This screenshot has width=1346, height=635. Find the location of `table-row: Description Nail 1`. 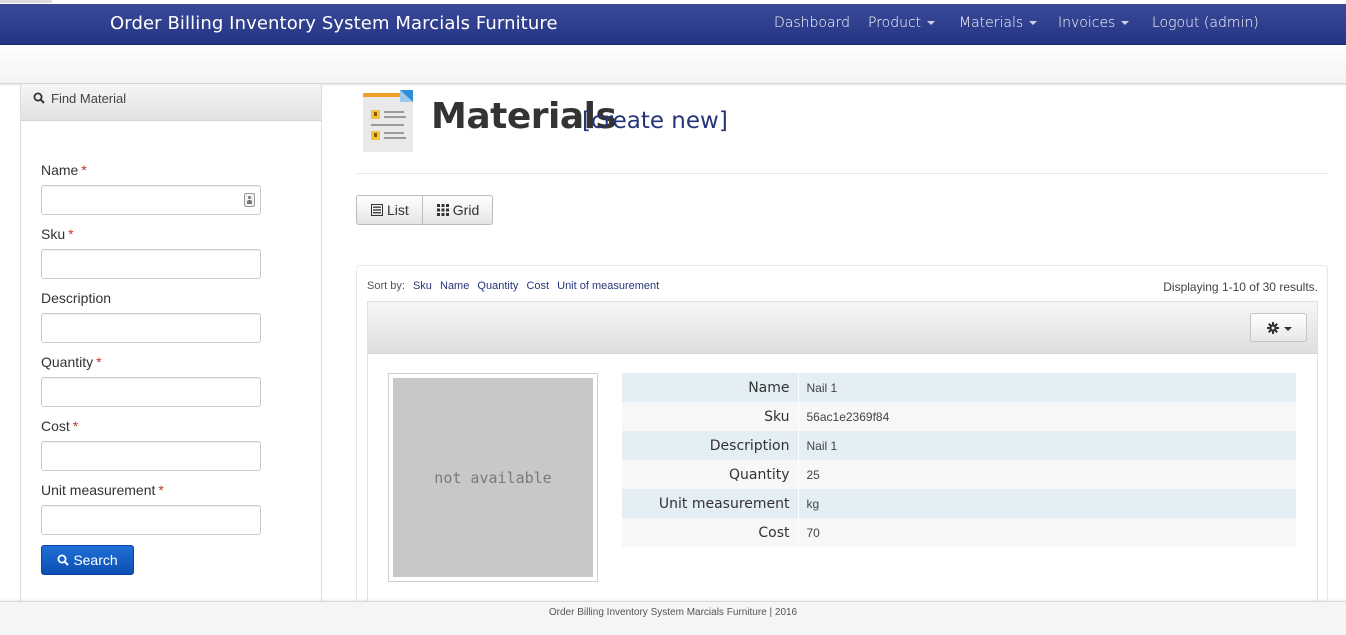

table-row: Description Nail 1 is located at coordinates (959, 445).